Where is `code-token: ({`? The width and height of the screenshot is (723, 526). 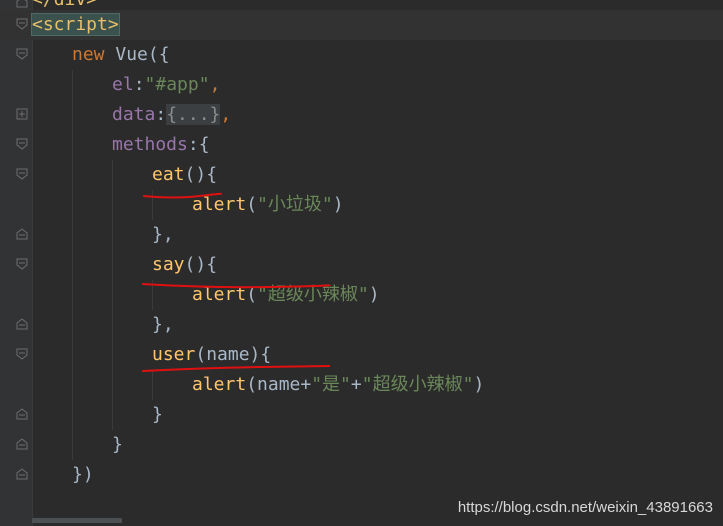 code-token: ({ is located at coordinates (158, 54).